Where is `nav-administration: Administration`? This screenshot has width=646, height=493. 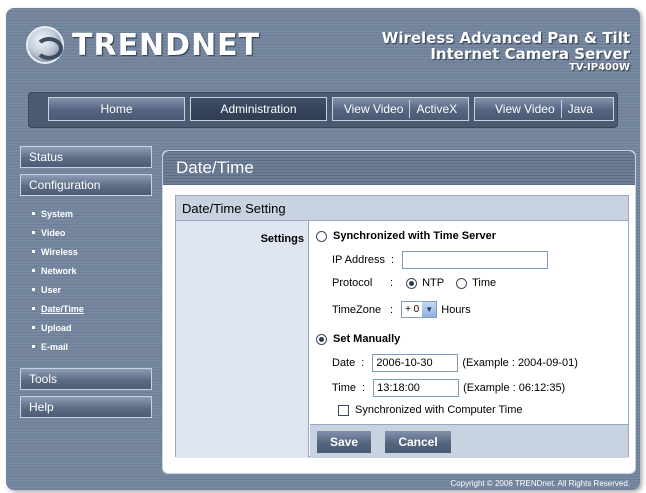 nav-administration: Administration is located at coordinates (258, 109).